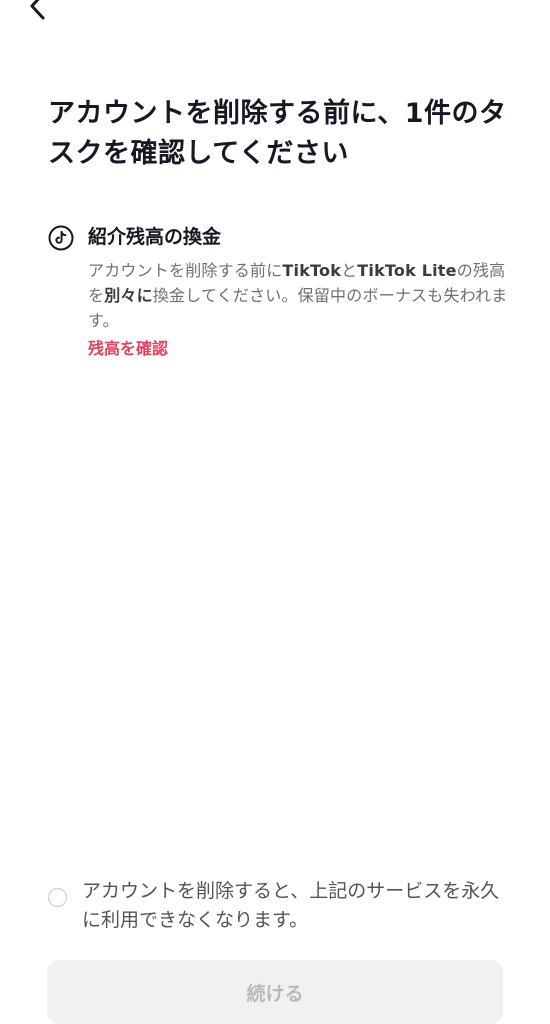  What do you see at coordinates (57, 897) in the screenshot?
I see `consent-radio` at bounding box center [57, 897].